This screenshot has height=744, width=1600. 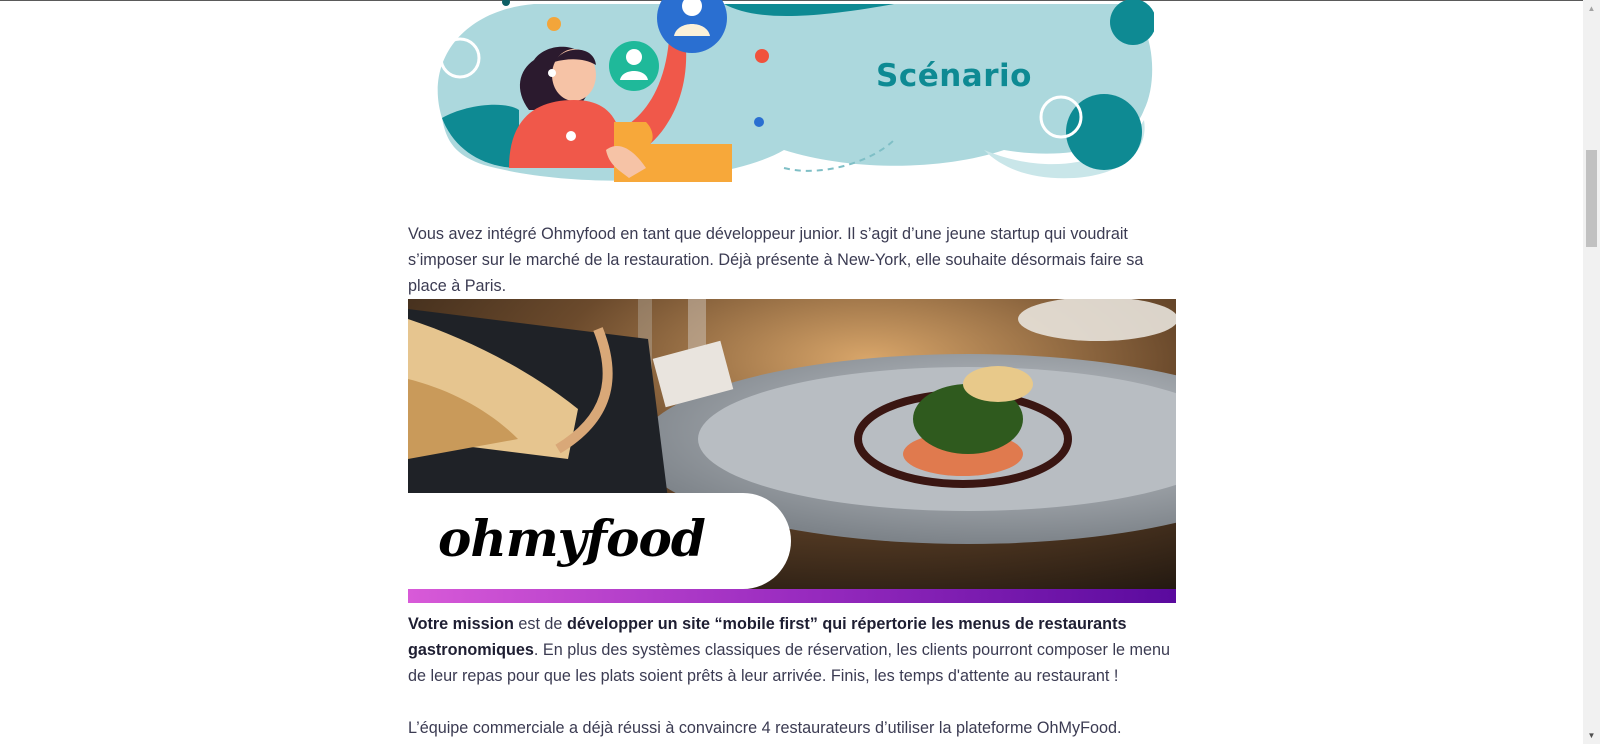 What do you see at coordinates (1591, 735) in the screenshot?
I see `scroll-down-arrow-icon: ▼` at bounding box center [1591, 735].